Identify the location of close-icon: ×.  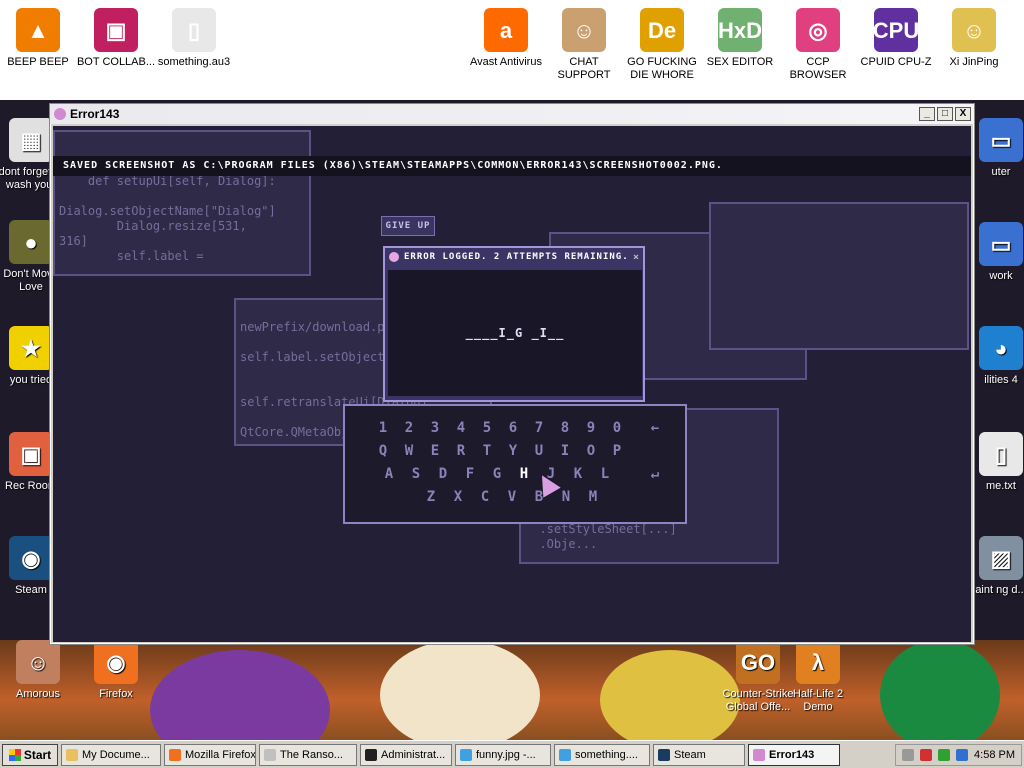
(636, 257).